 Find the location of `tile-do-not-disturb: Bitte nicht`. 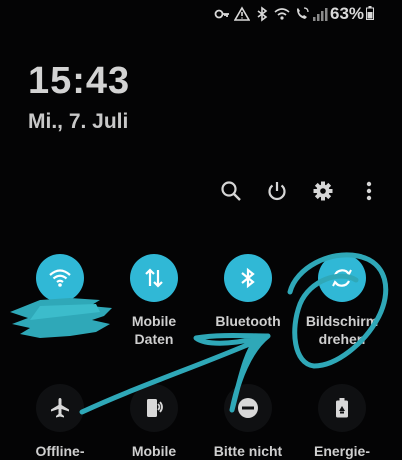

tile-do-not-disturb: Bitte nicht is located at coordinates (248, 422).